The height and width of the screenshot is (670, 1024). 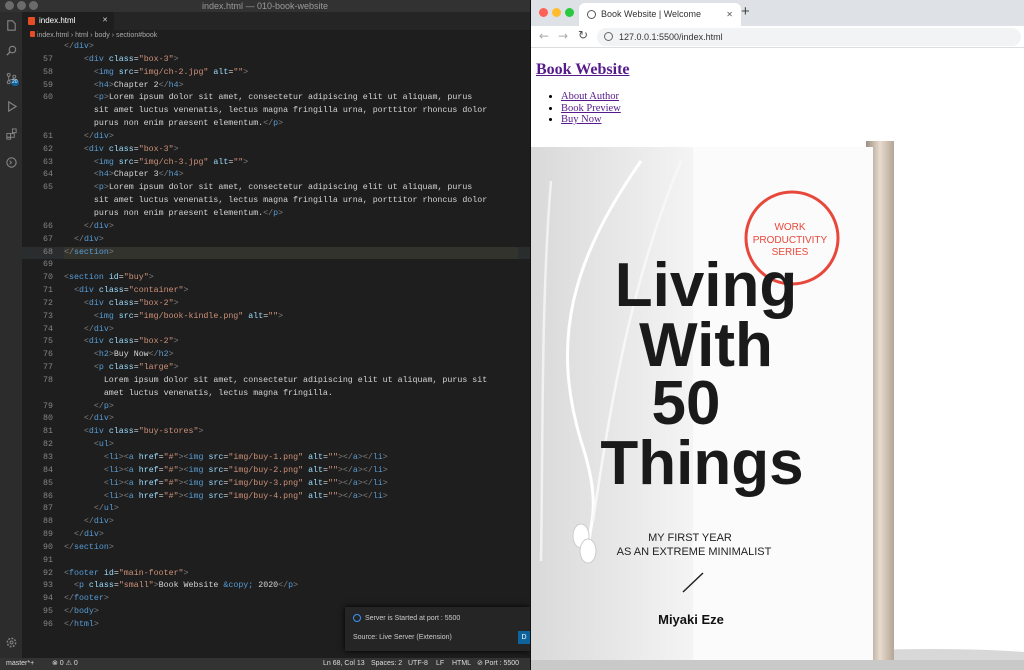 What do you see at coordinates (440, 664) in the screenshot?
I see `eol: LF` at bounding box center [440, 664].